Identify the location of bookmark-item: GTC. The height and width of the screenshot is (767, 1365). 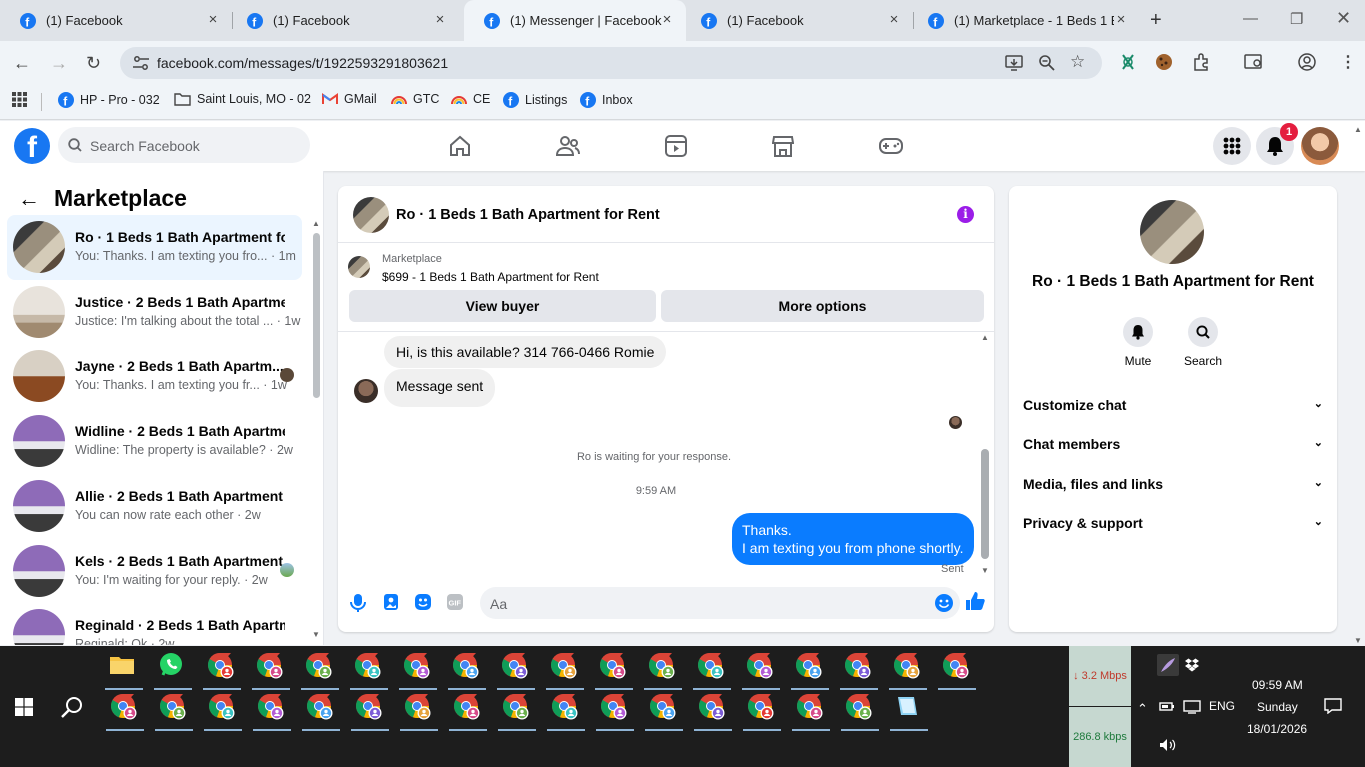
(415, 99).